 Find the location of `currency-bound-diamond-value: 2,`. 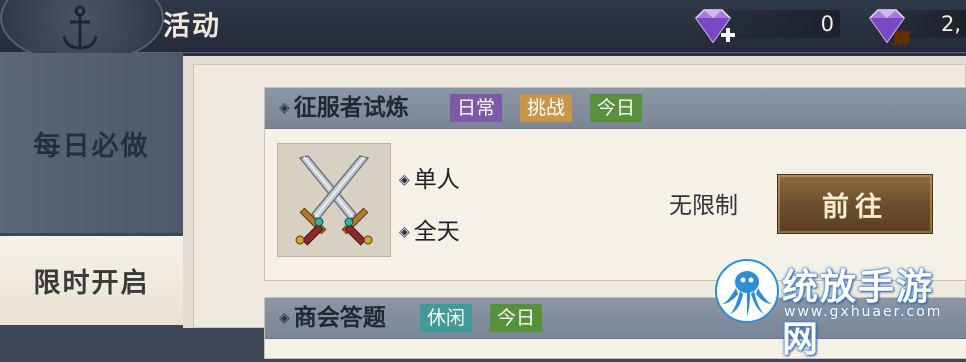

currency-bound-diamond-value: 2, is located at coordinates (951, 24).